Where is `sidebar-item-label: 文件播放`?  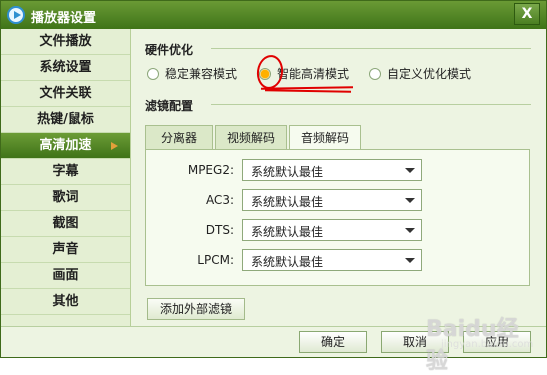 sidebar-item-label: 文件播放 is located at coordinates (65, 41).